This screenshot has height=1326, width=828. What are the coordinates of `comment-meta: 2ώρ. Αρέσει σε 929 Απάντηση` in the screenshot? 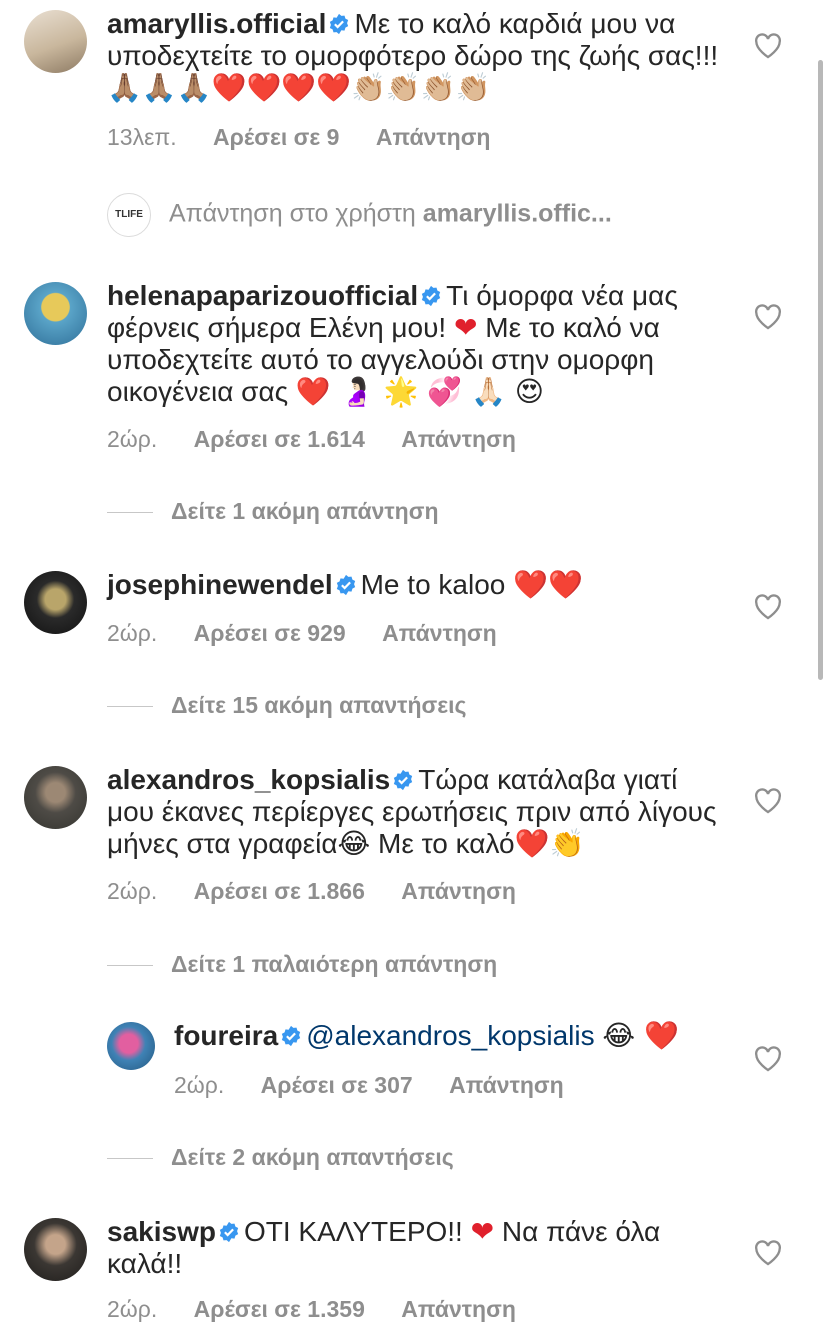 It's located at (317, 633).